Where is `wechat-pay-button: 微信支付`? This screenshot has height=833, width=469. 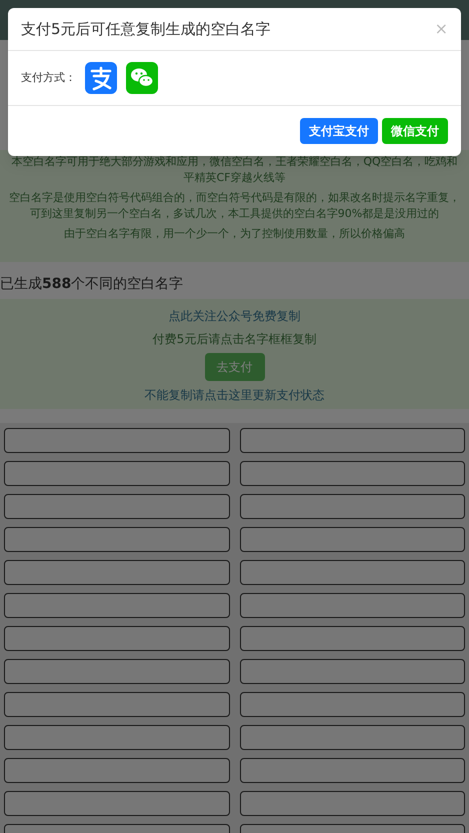
wechat-pay-button: 微信支付 is located at coordinates (415, 131).